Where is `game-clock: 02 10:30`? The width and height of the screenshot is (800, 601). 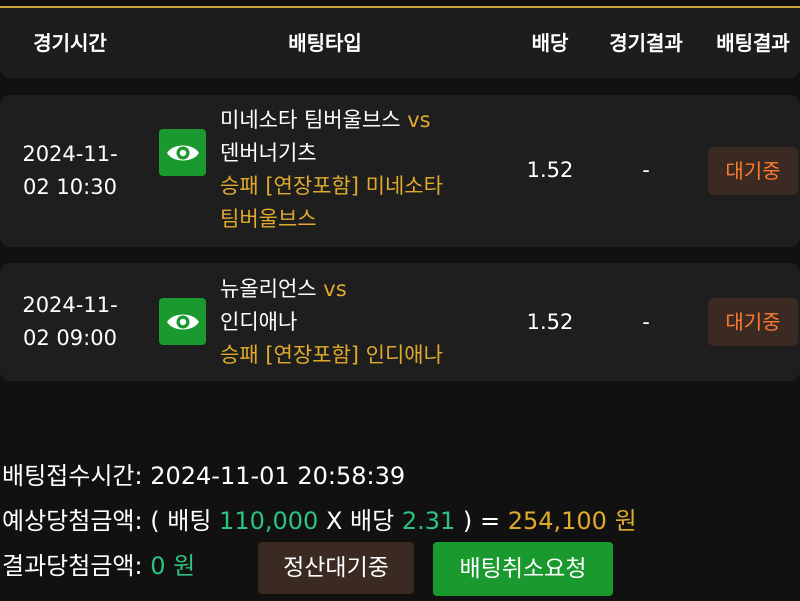
game-clock: 02 10:30 is located at coordinates (70, 187).